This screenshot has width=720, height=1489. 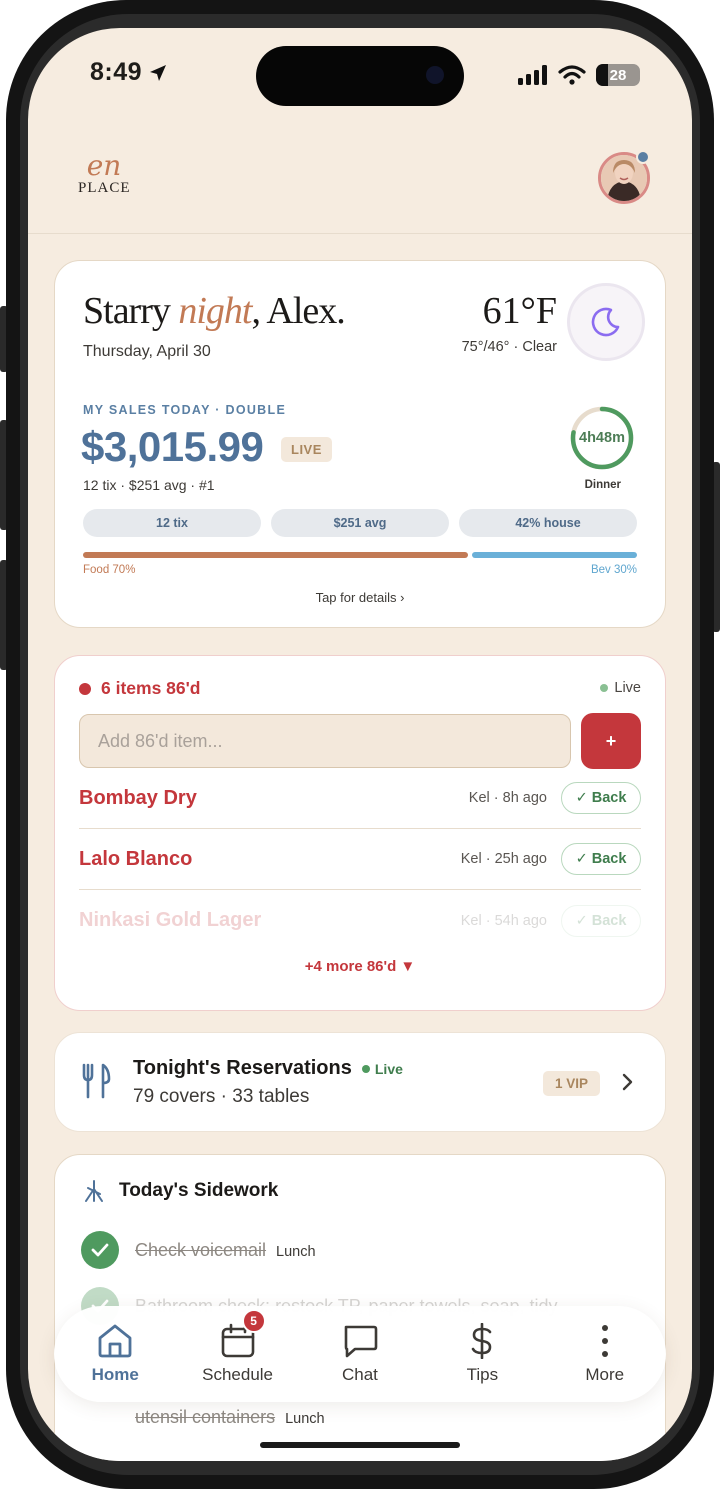 What do you see at coordinates (554, 555) in the screenshot?
I see `bev-share-bar` at bounding box center [554, 555].